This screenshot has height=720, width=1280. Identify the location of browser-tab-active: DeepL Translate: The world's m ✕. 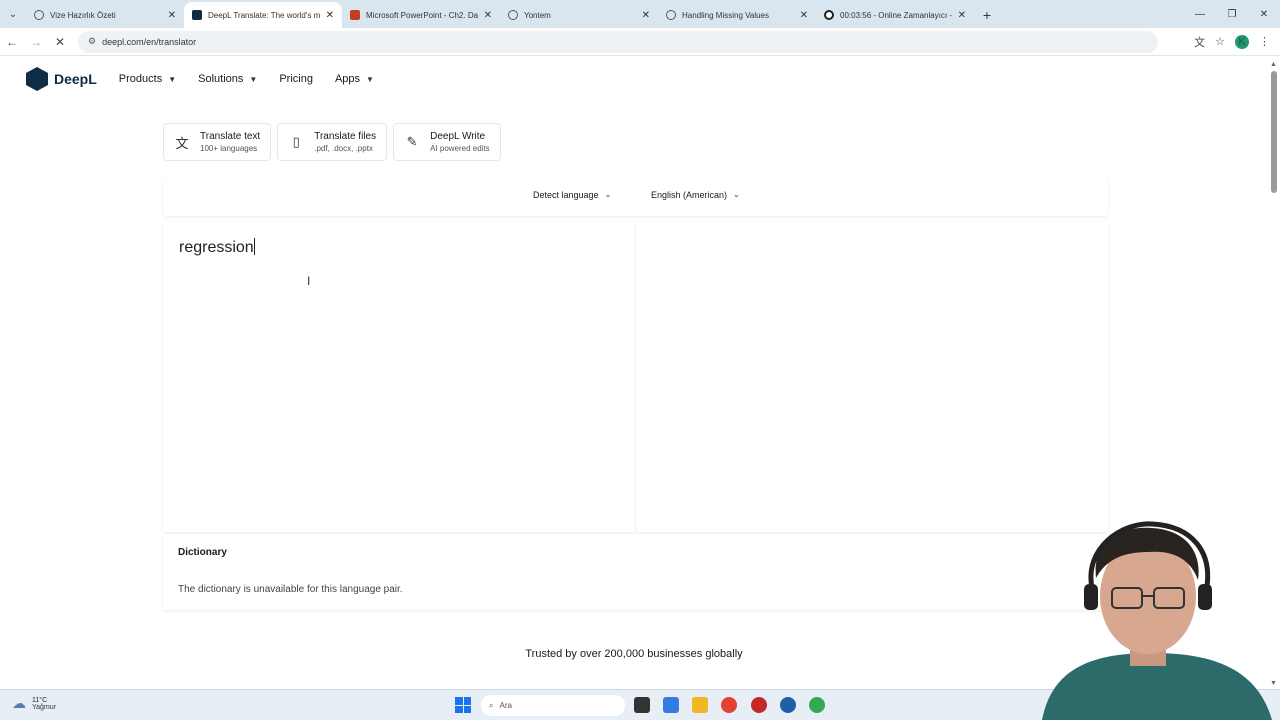
(263, 15).